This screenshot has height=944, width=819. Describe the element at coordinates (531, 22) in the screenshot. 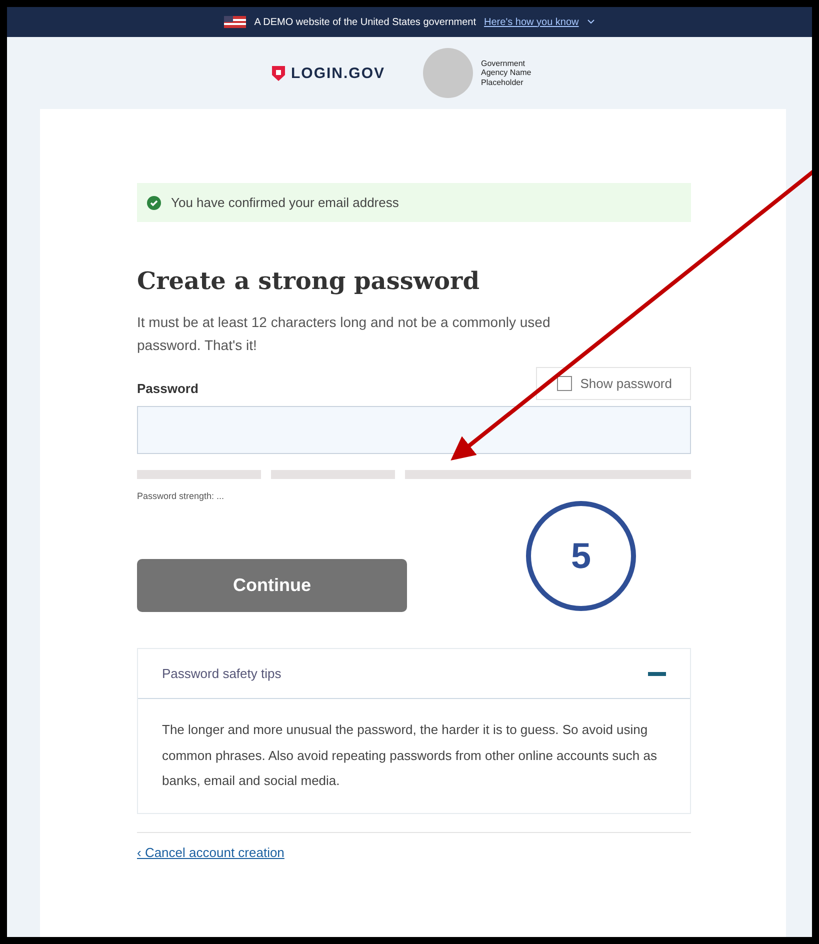

I see `how-you-know-link: Here's how you know` at that location.